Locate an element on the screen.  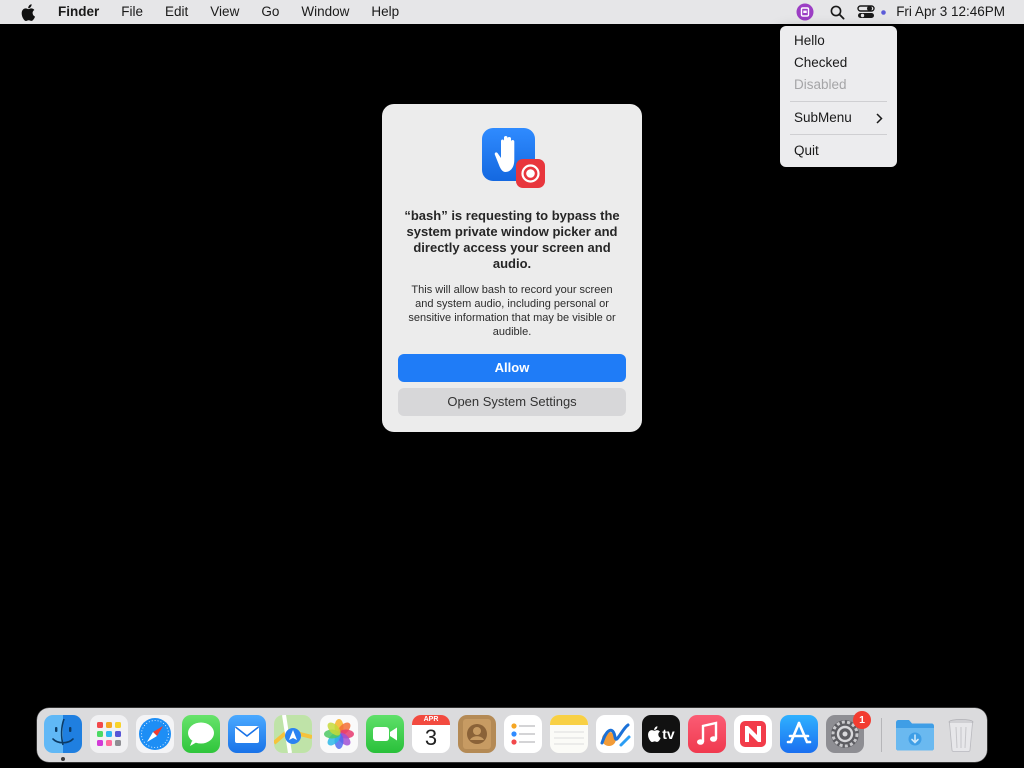
menu-window: Window is located at coordinates (325, 12).